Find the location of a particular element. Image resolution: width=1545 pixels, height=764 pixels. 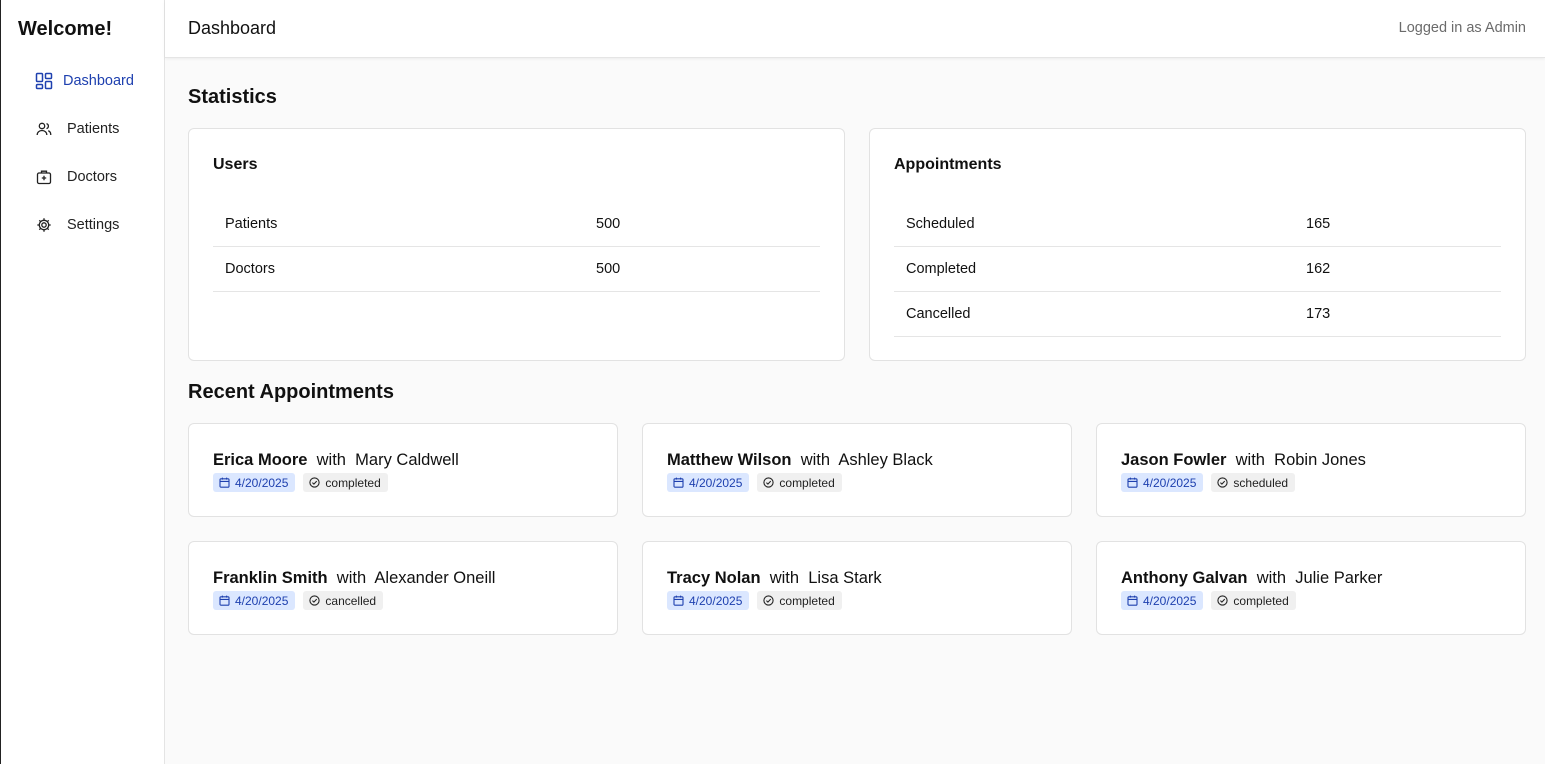

status-badge: scheduled is located at coordinates (1253, 482).